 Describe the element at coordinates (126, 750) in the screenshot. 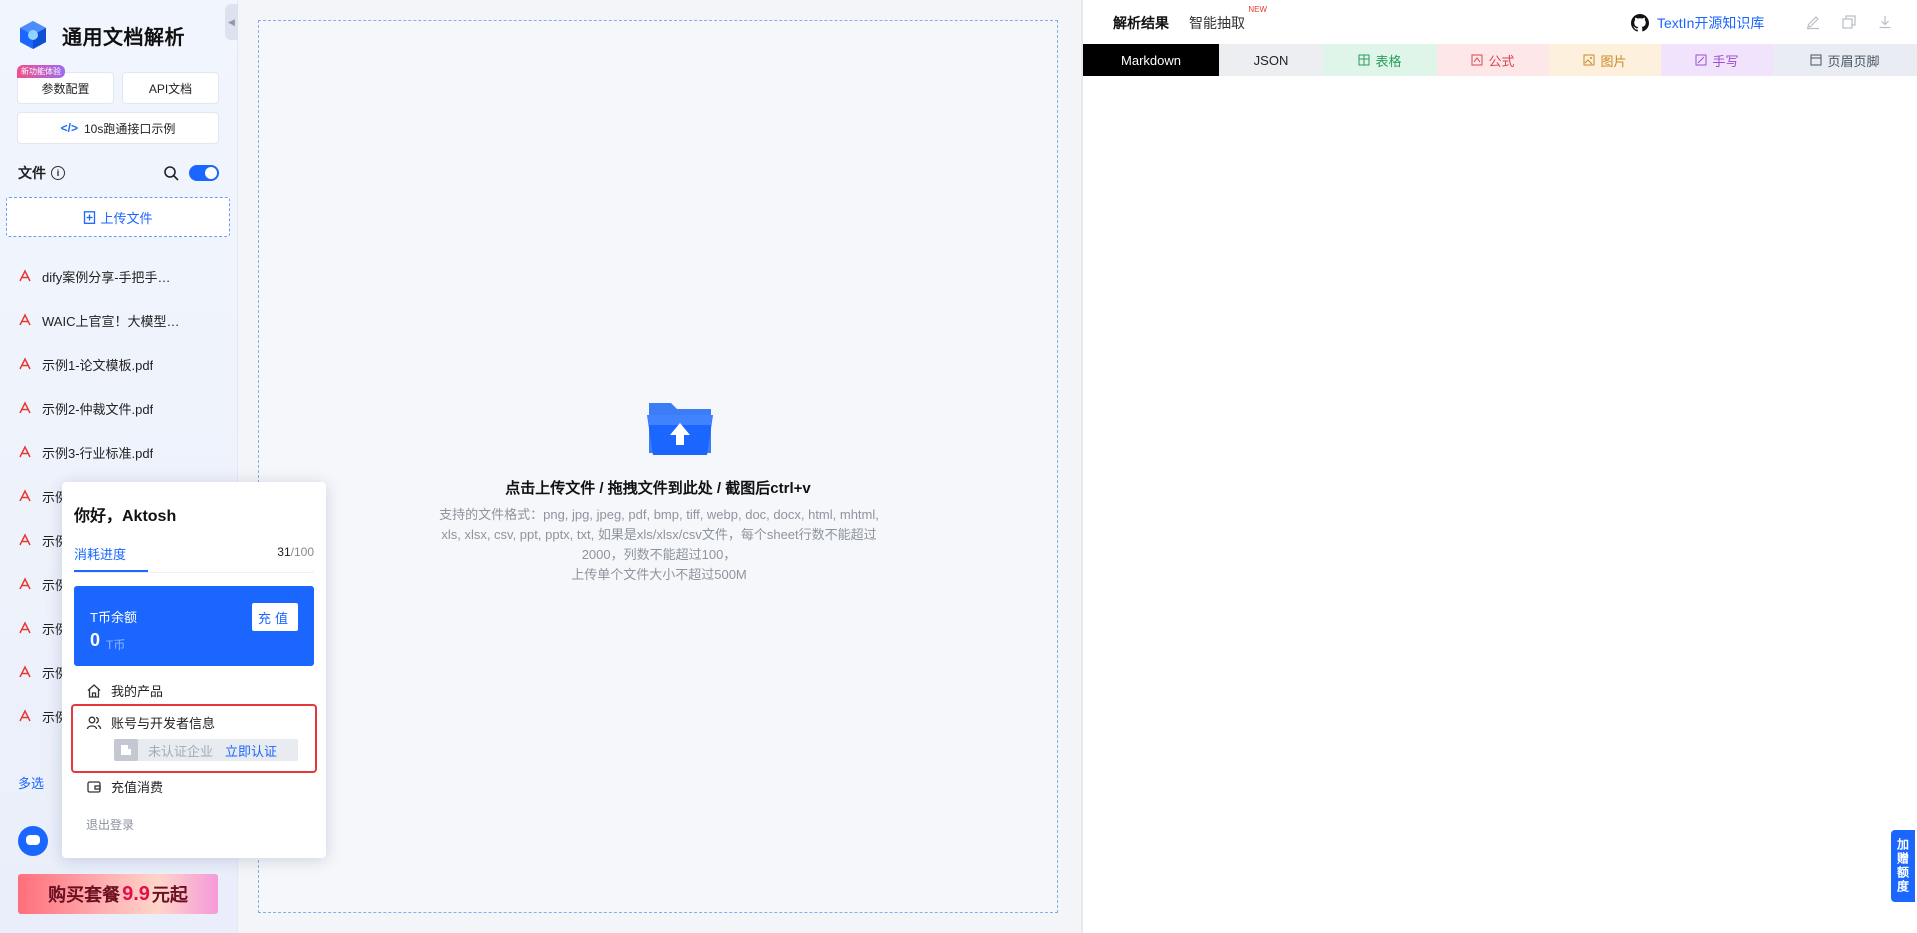

I see `building-icon` at that location.